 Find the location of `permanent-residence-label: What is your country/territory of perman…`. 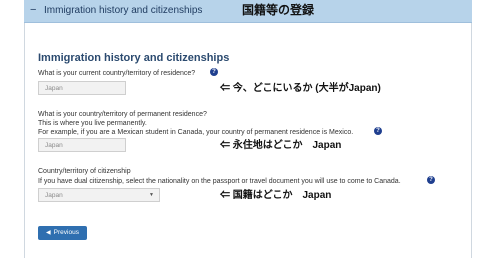

permanent-residence-label: What is your country/territory of perman… is located at coordinates (122, 114).